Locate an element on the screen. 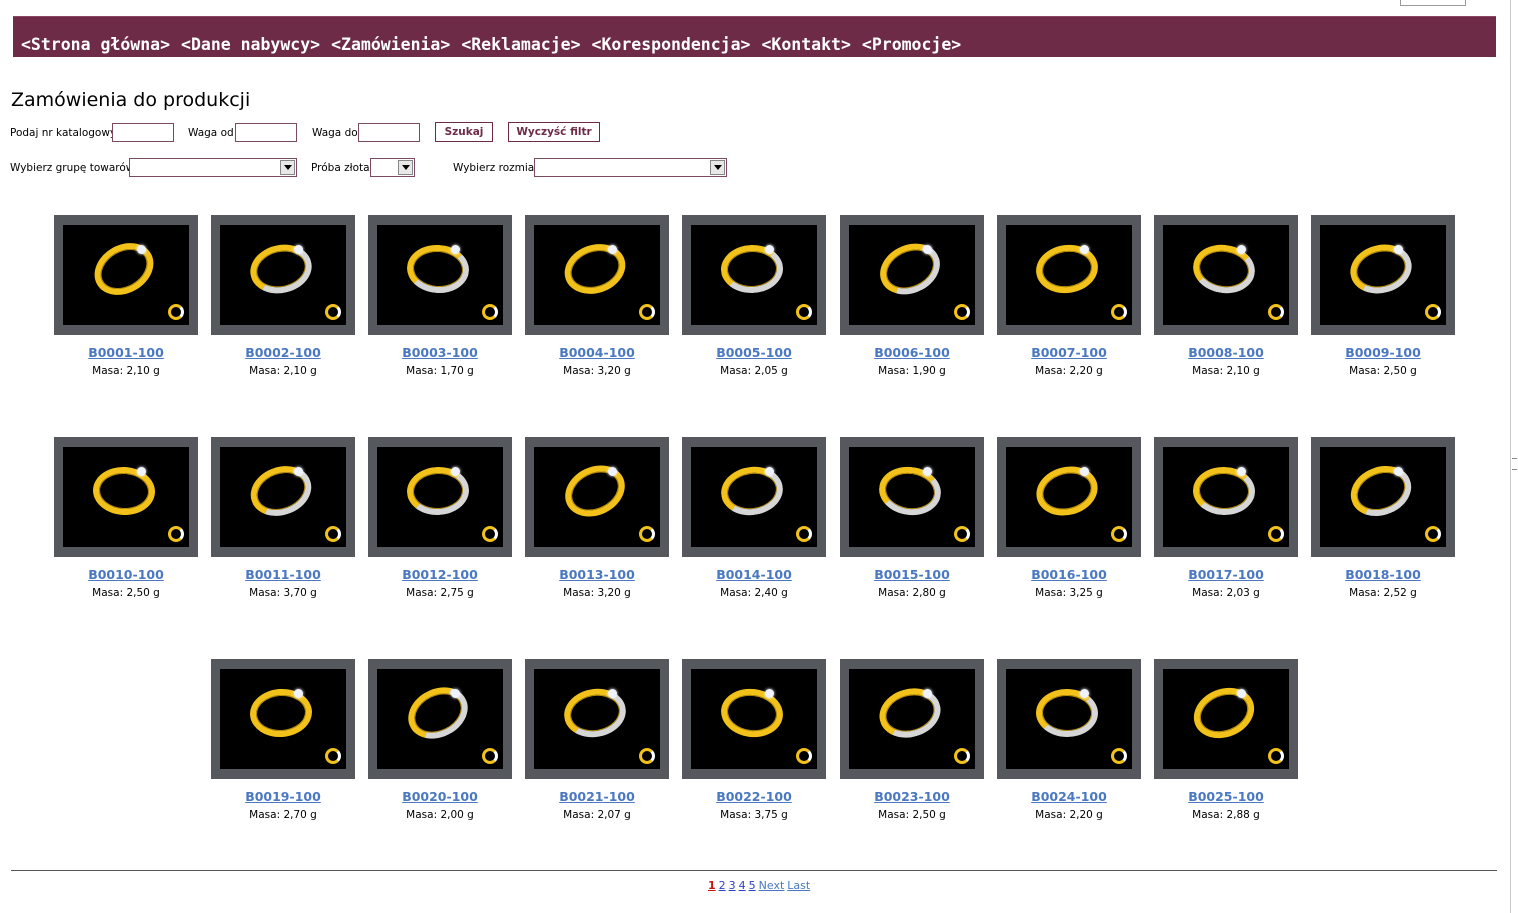  clear-filter-button: Wyczyść filtr is located at coordinates (554, 132).